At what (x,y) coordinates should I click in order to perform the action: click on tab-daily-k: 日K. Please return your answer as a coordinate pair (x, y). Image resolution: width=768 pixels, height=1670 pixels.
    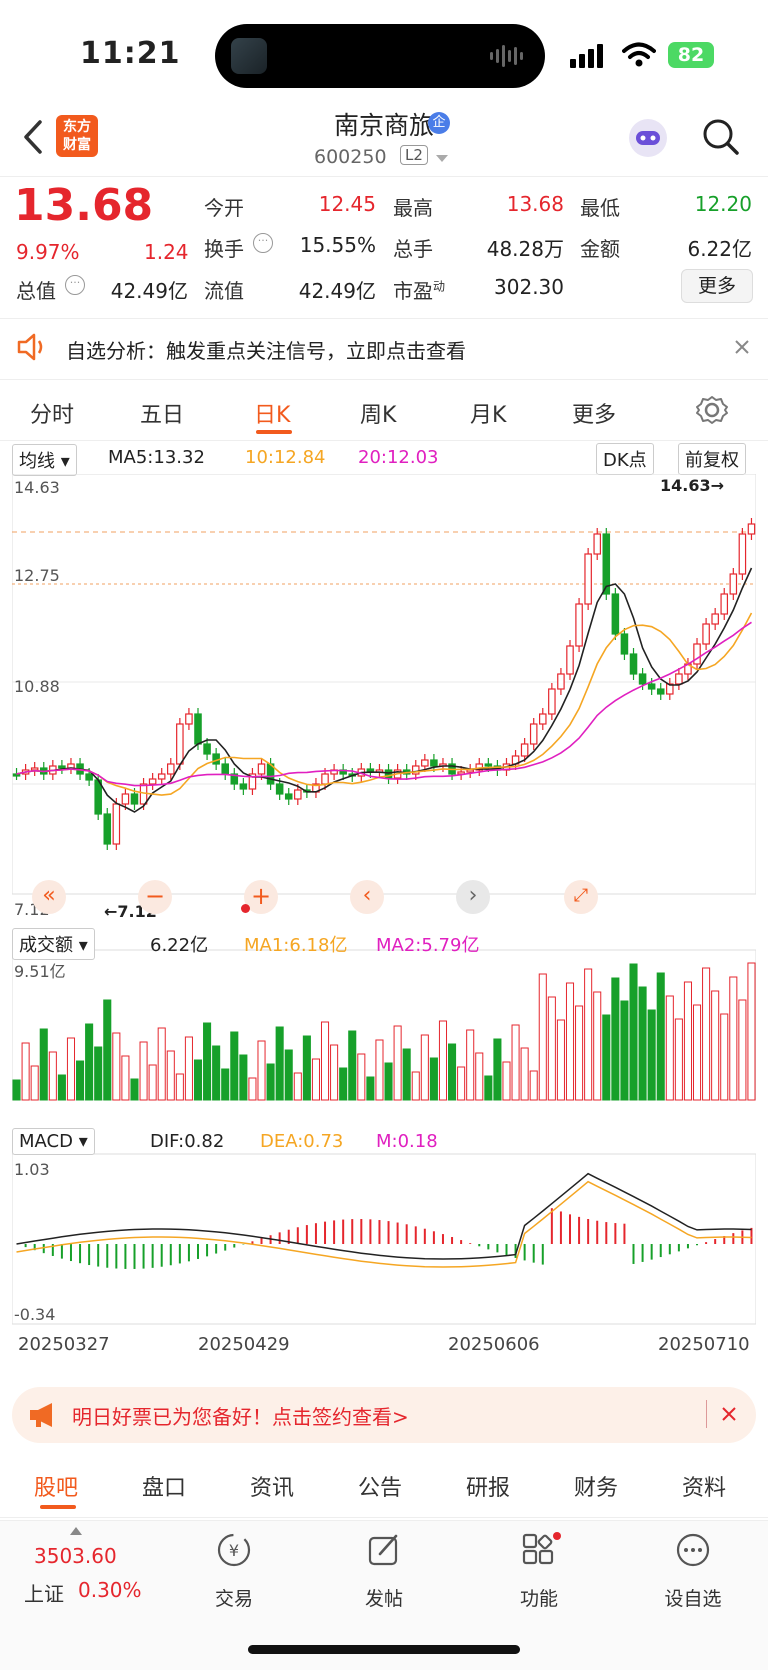
    Looking at the image, I should click on (272, 413).